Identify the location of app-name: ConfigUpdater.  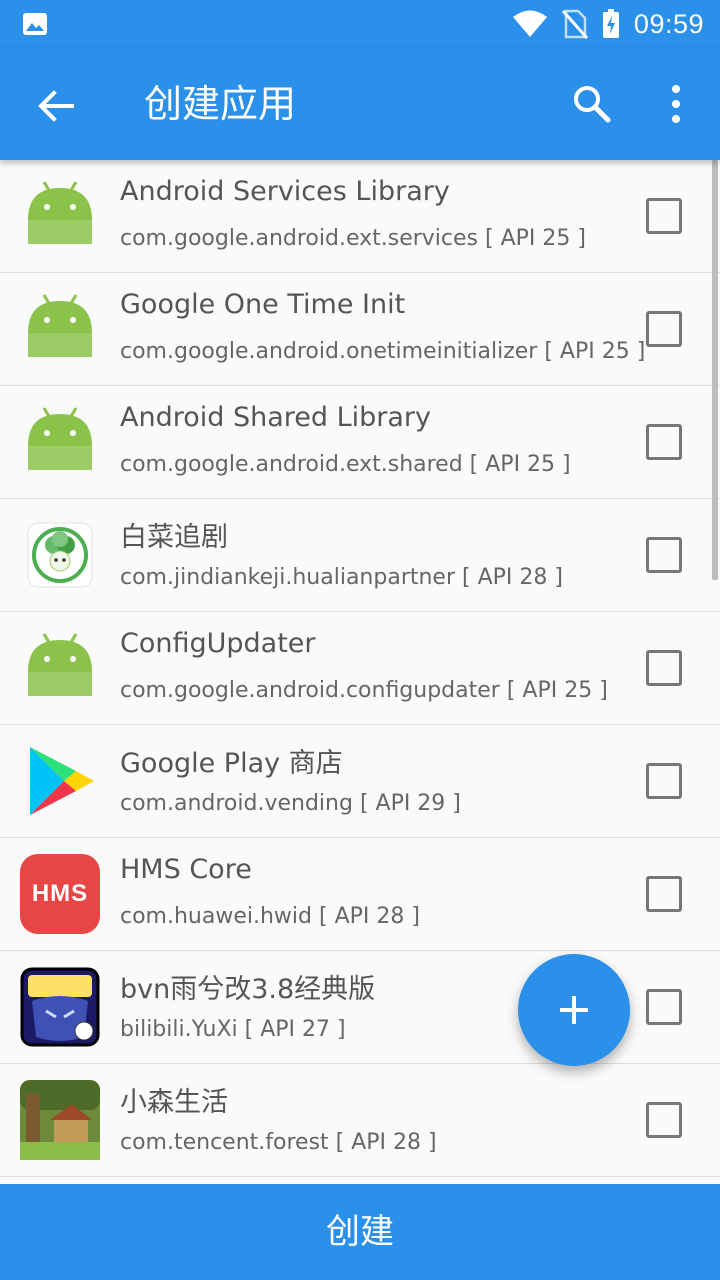
(218, 643).